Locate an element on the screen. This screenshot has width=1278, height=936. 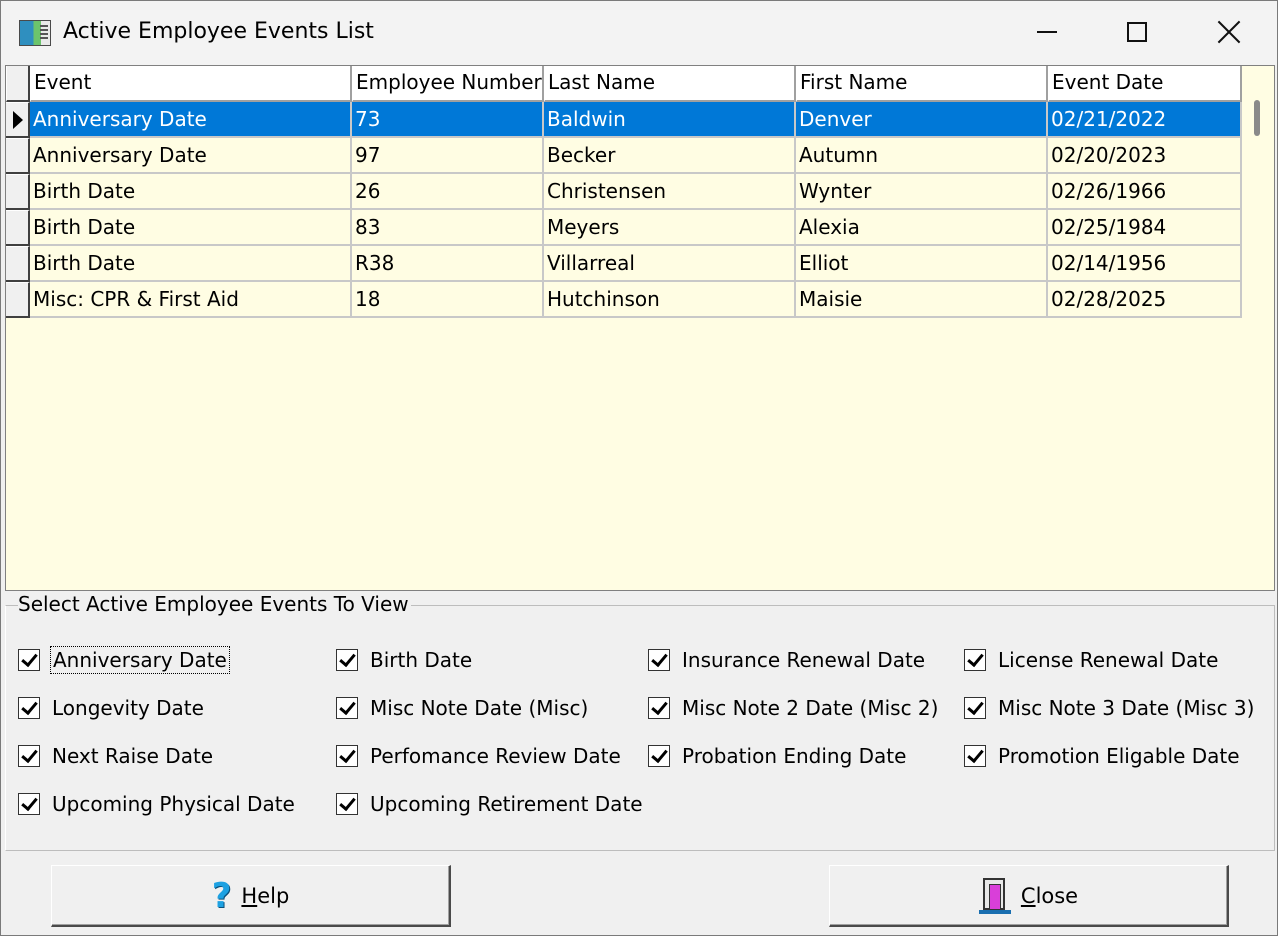
checkbox-next-raise-date: Next Raise Date is located at coordinates (115, 756).